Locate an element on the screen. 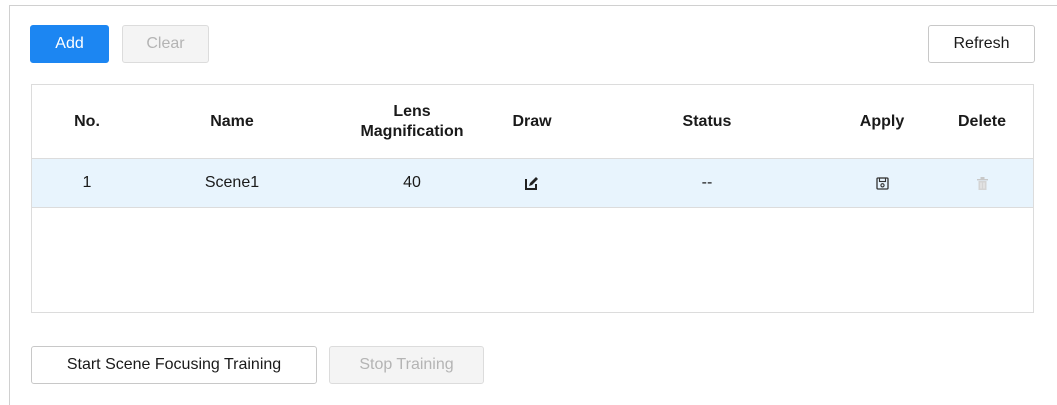 This screenshot has width=1057, height=405. cell-name: Scene1 is located at coordinates (232, 182).